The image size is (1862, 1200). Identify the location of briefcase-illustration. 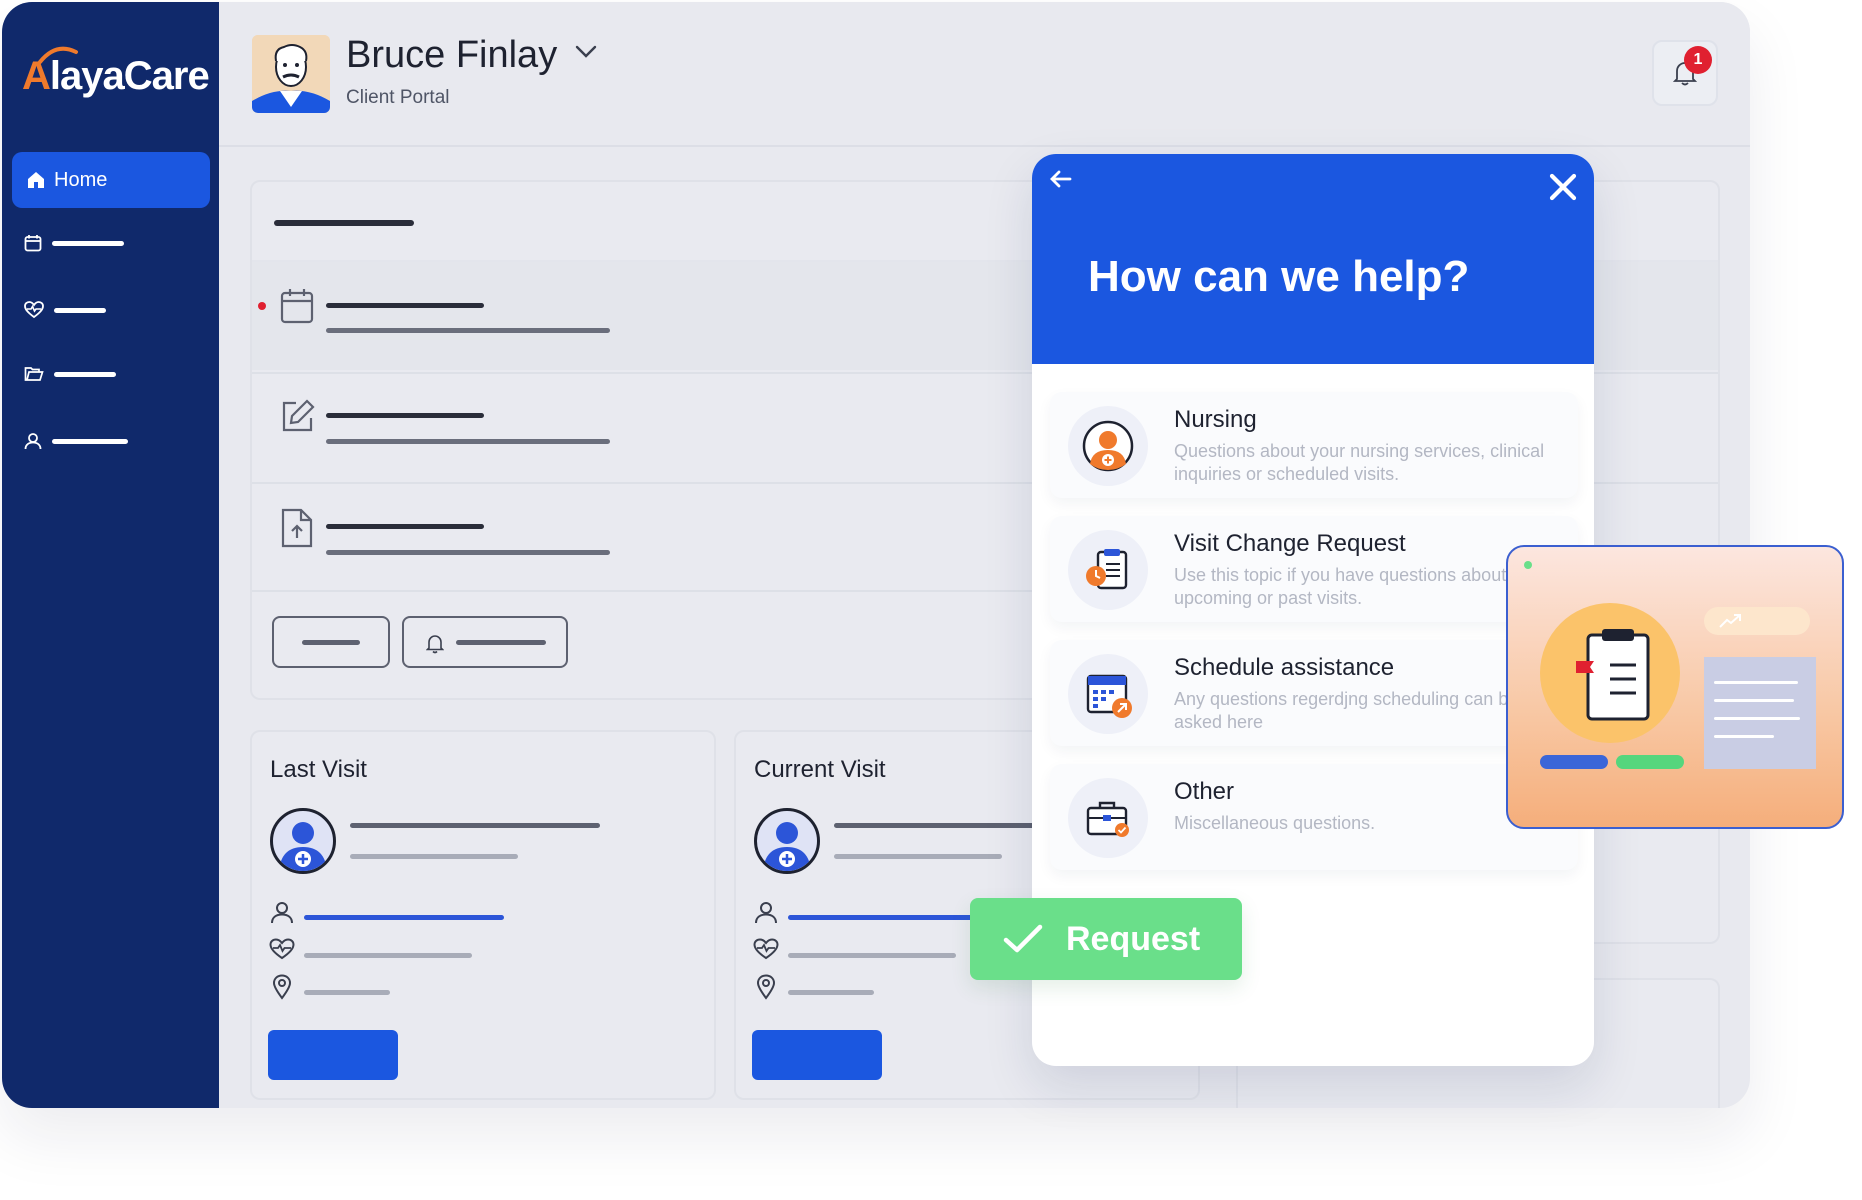
(1107, 819).